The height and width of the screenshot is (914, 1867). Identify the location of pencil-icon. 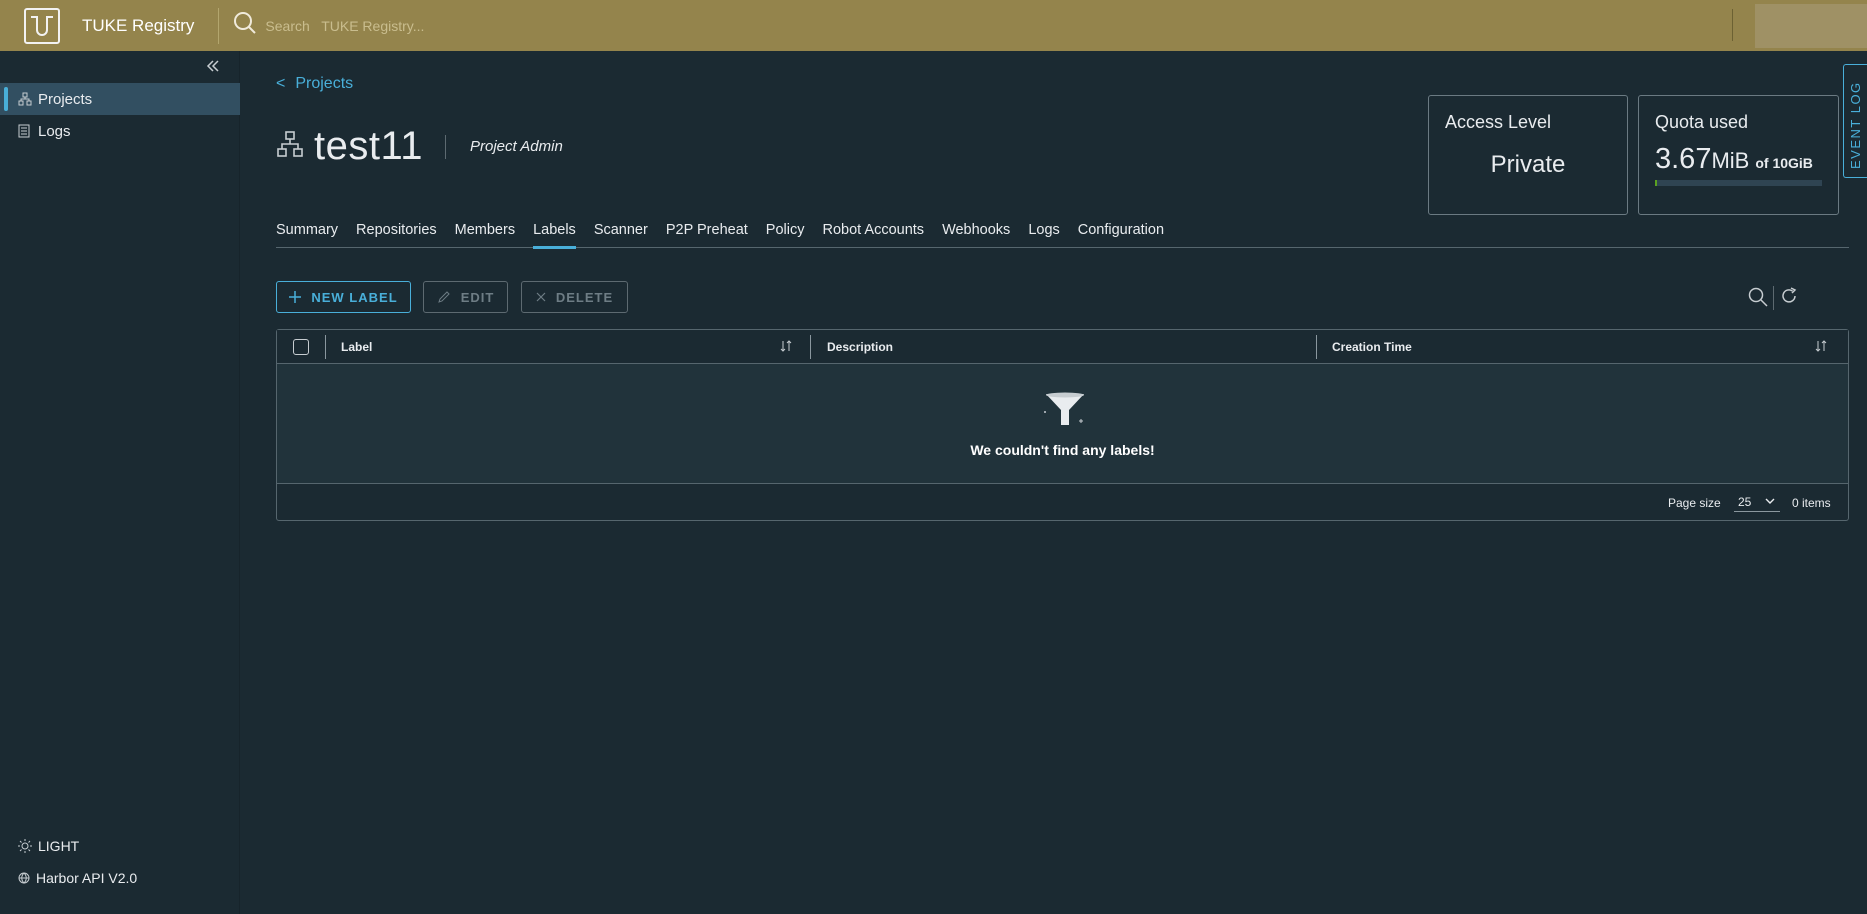
(444, 297).